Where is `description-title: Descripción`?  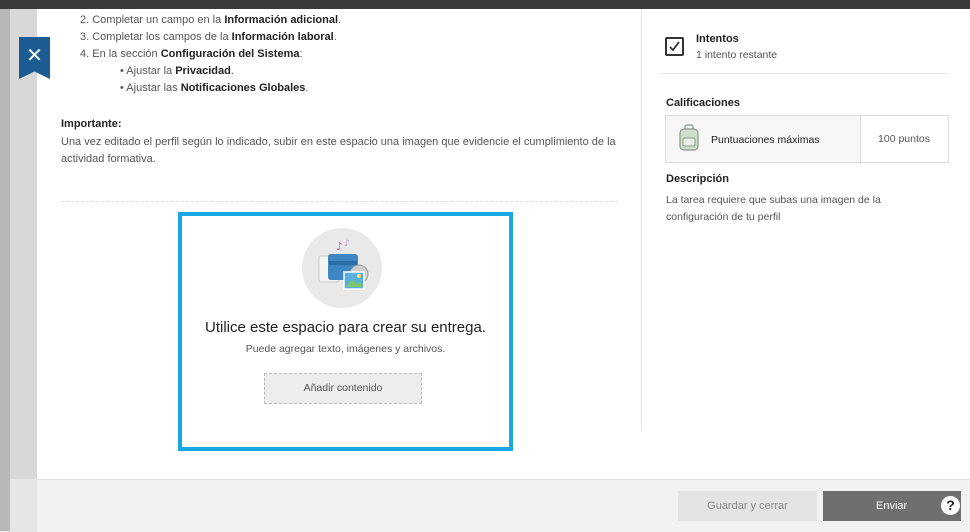 description-title: Descripción is located at coordinates (697, 179).